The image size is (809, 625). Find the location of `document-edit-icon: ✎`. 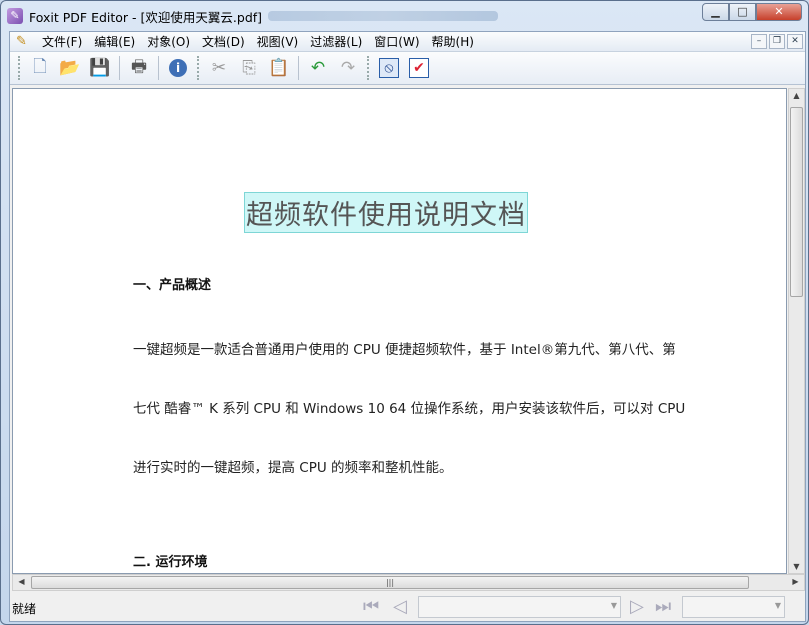

document-edit-icon: ✎ is located at coordinates (25, 42).